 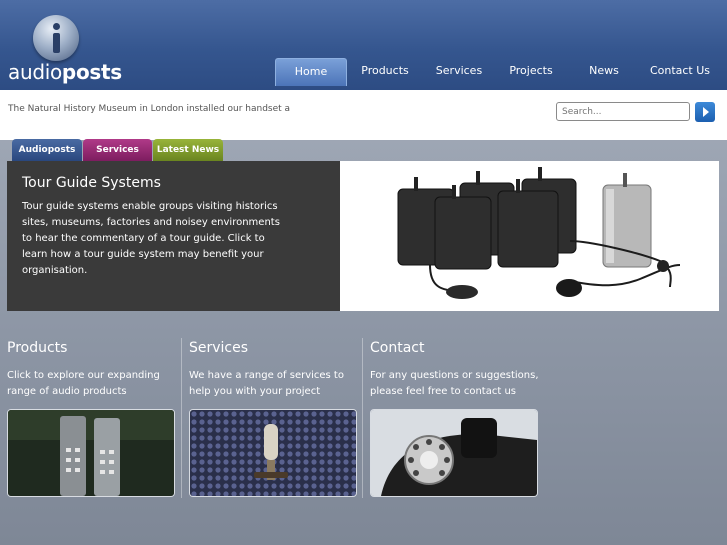 I want to click on products-heading: Products, so click(x=92, y=348).